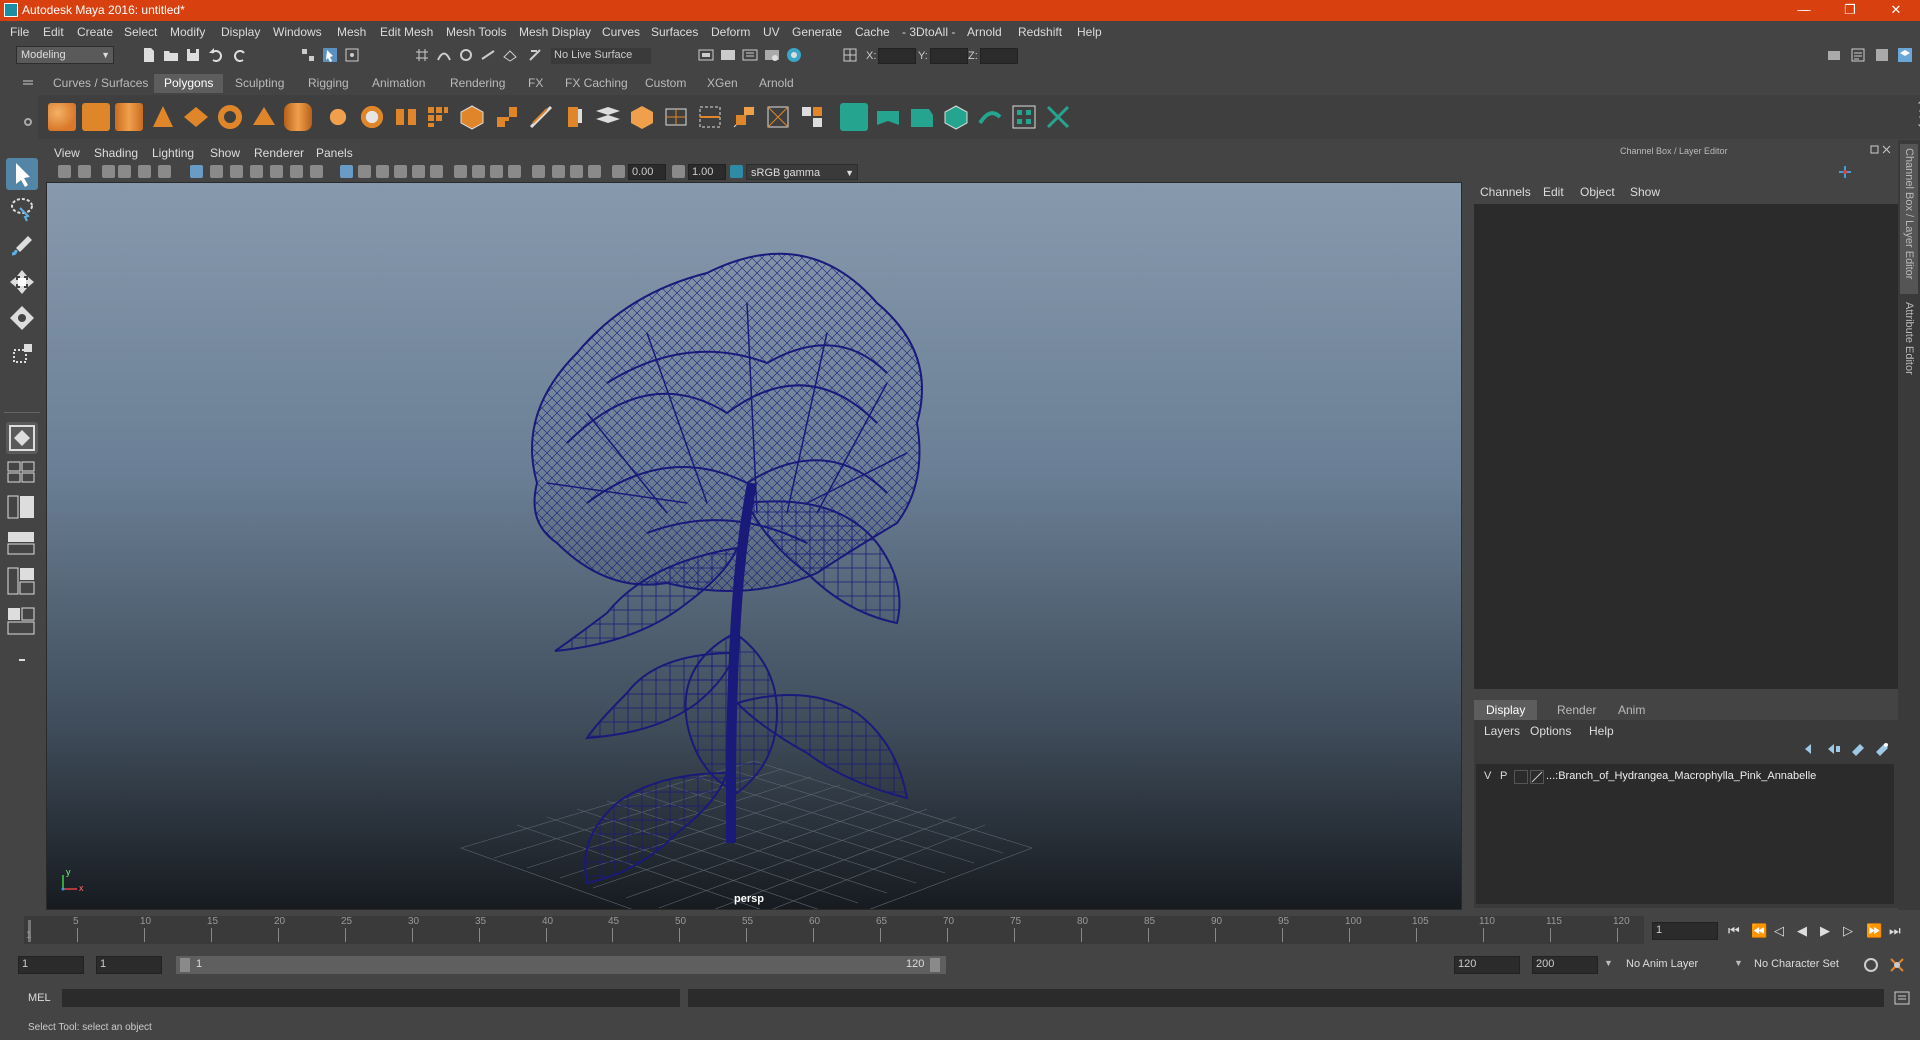 The width and height of the screenshot is (1920, 1040). What do you see at coordinates (510, 55) in the screenshot?
I see `snap-surface-icon` at bounding box center [510, 55].